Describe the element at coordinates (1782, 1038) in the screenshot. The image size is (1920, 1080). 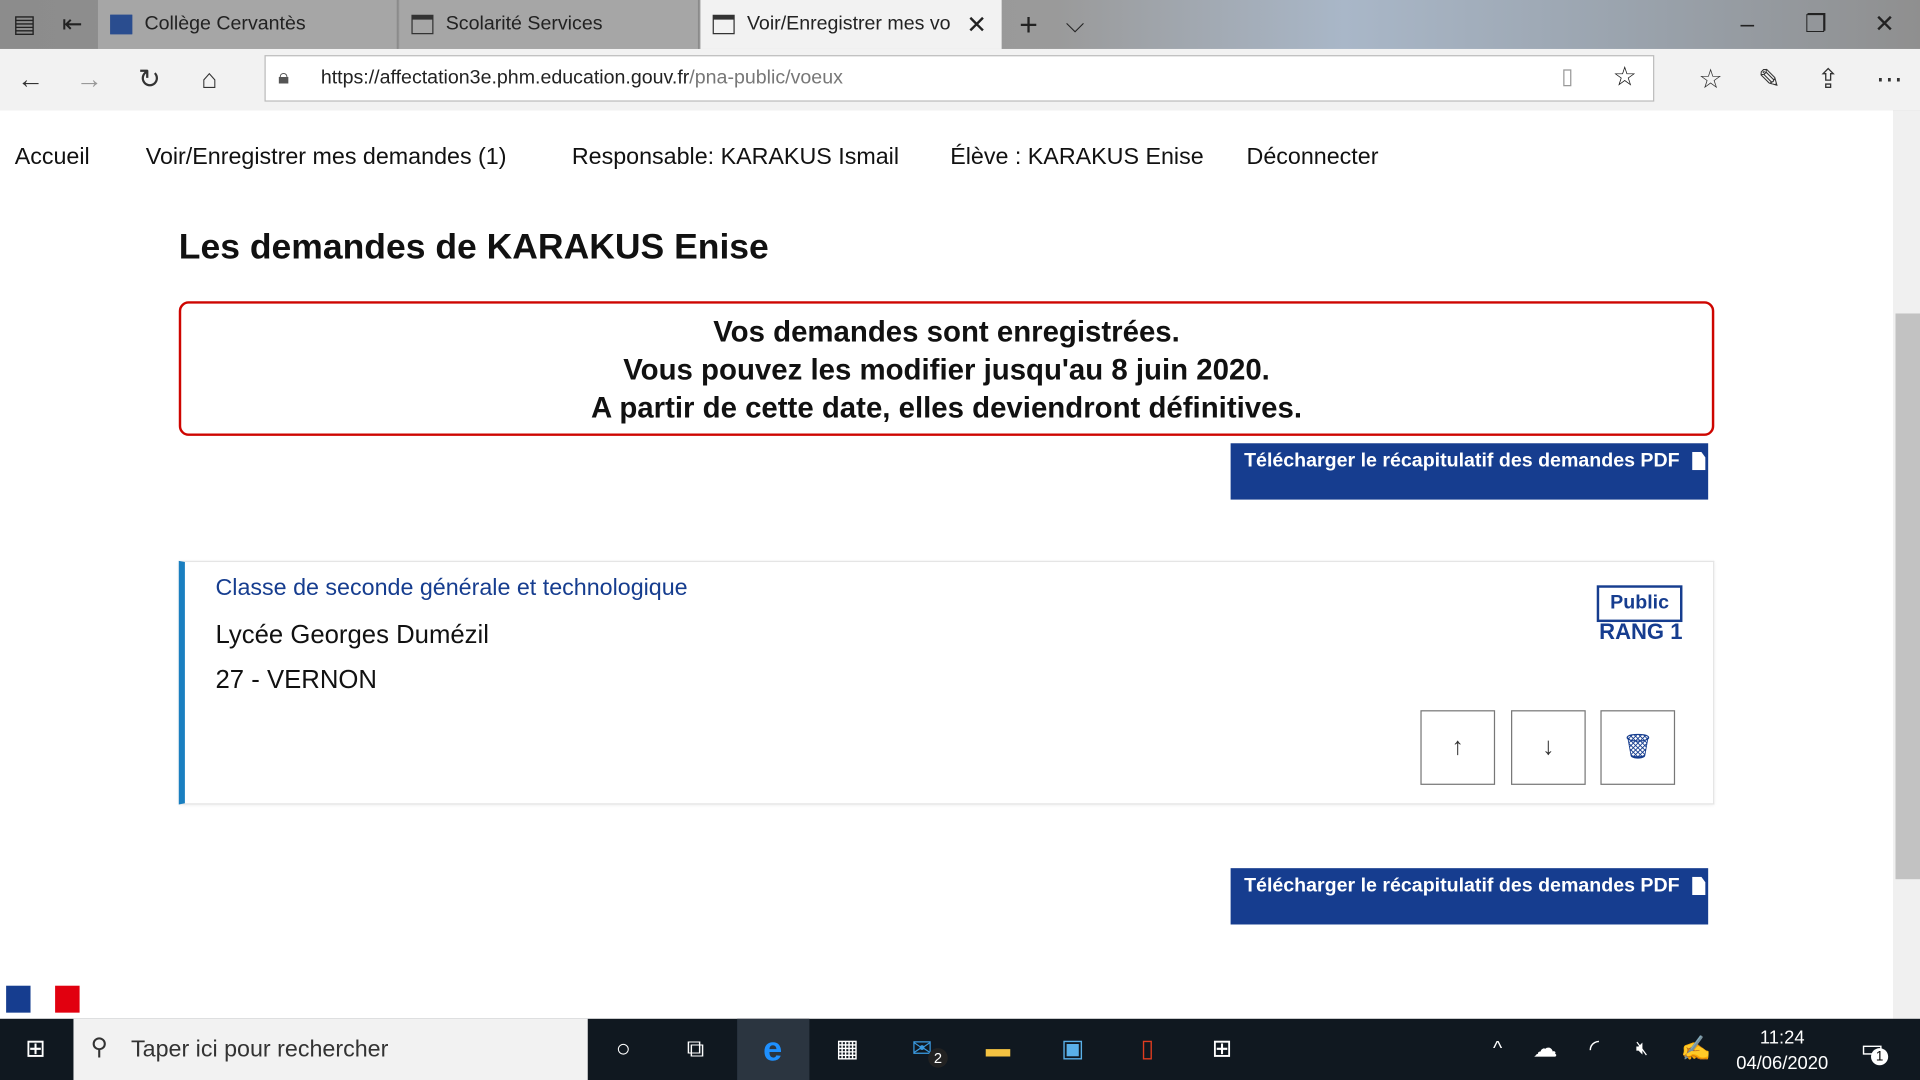
I see `time: 11:24` at that location.